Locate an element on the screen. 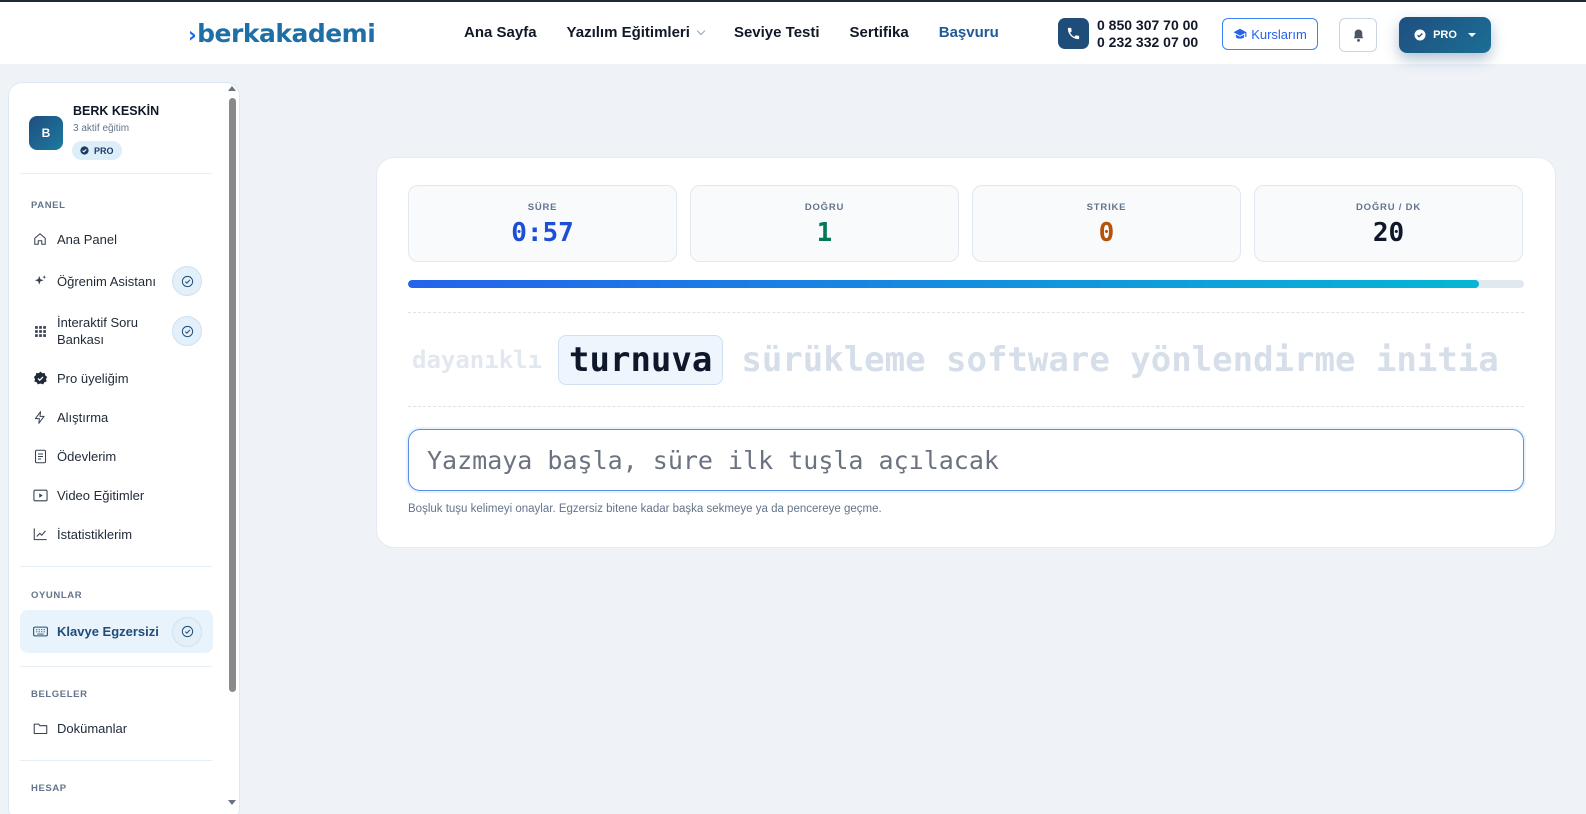 The image size is (1586, 814). sidebar-item-label: Klavye Egzersizi is located at coordinates (108, 631).